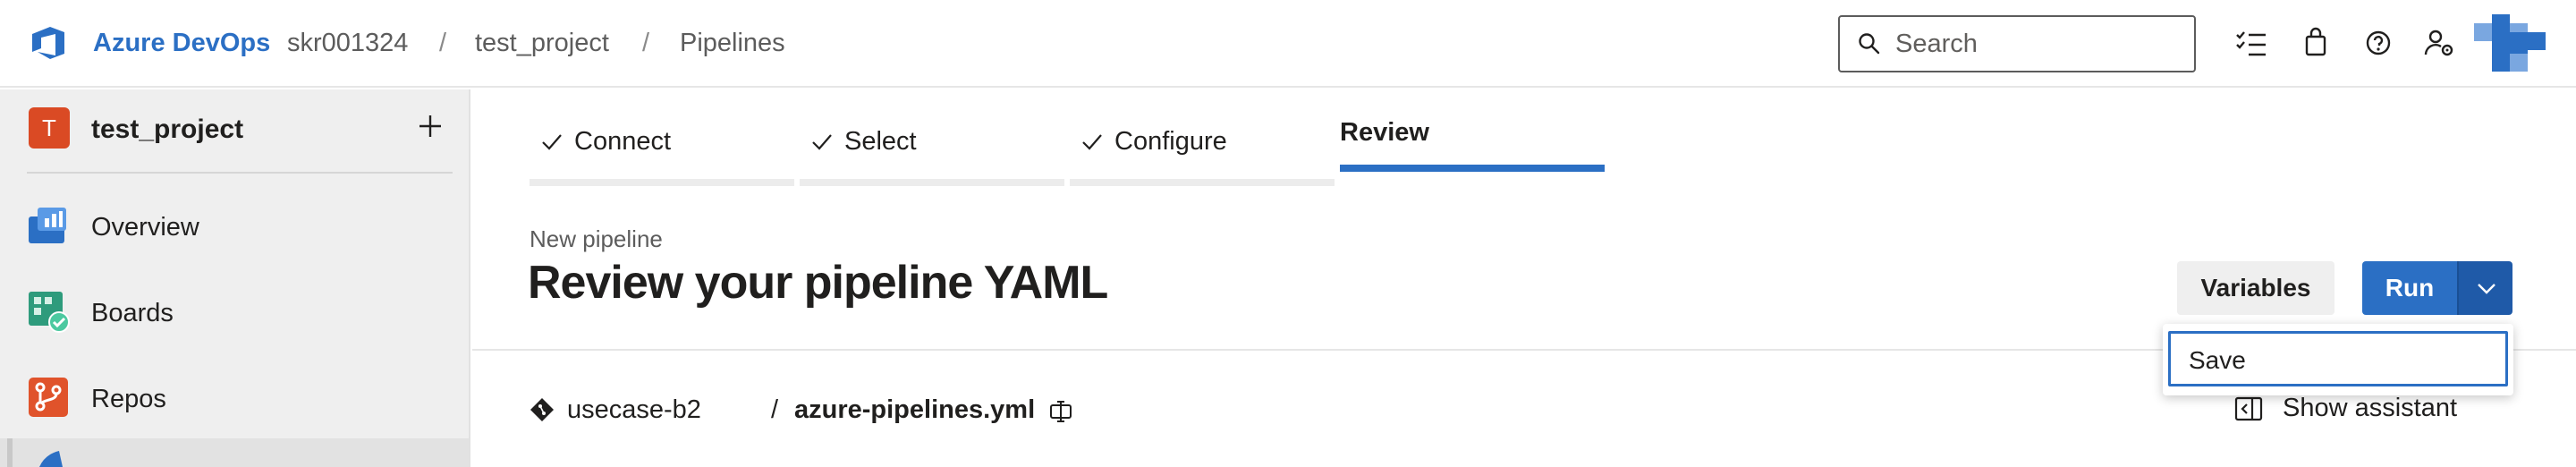 Image resolution: width=2576 pixels, height=467 pixels. Describe the element at coordinates (2439, 43) in the screenshot. I see `user-settings-icon` at that location.